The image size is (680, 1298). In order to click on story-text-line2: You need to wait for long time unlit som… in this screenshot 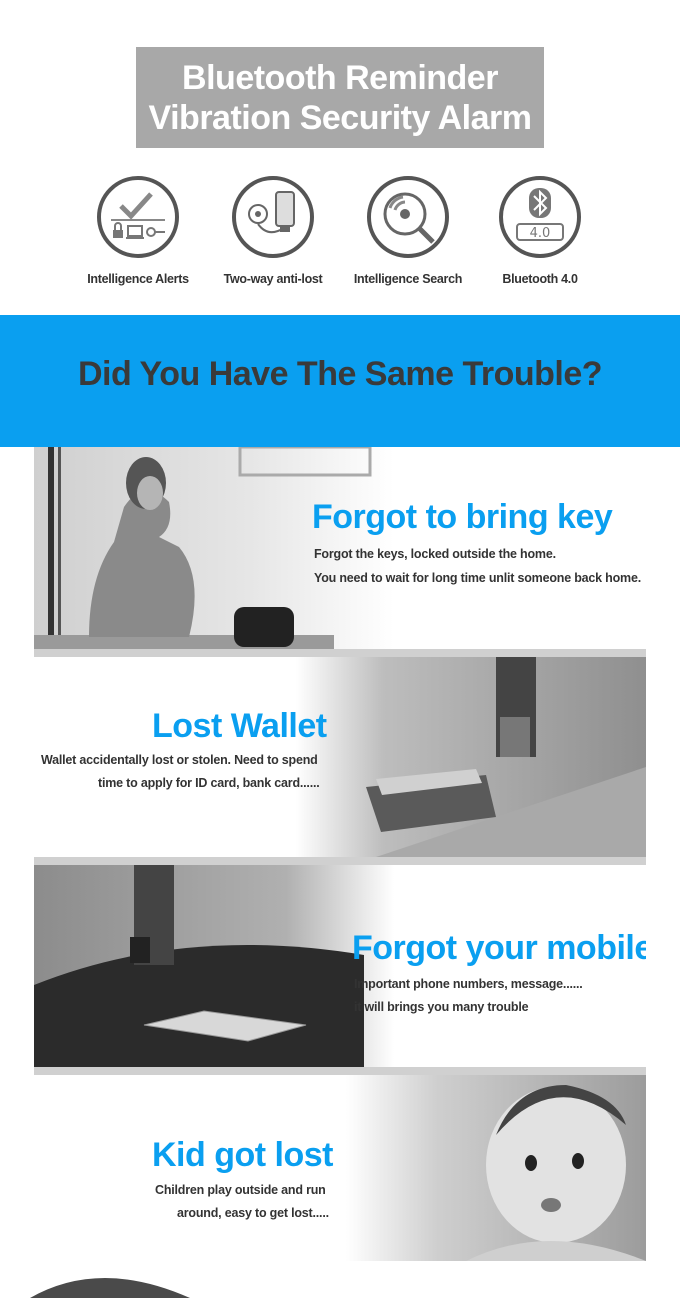, I will do `click(477, 578)`.